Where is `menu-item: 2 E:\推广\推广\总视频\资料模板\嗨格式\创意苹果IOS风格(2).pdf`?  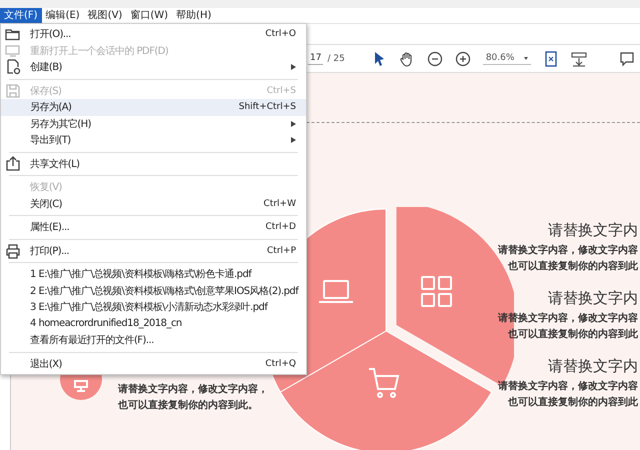 menu-item: 2 E:\推广\推广\总视频\资料模板\嗨格式\创意苹果IOS风格(2).pdf is located at coordinates (153, 290).